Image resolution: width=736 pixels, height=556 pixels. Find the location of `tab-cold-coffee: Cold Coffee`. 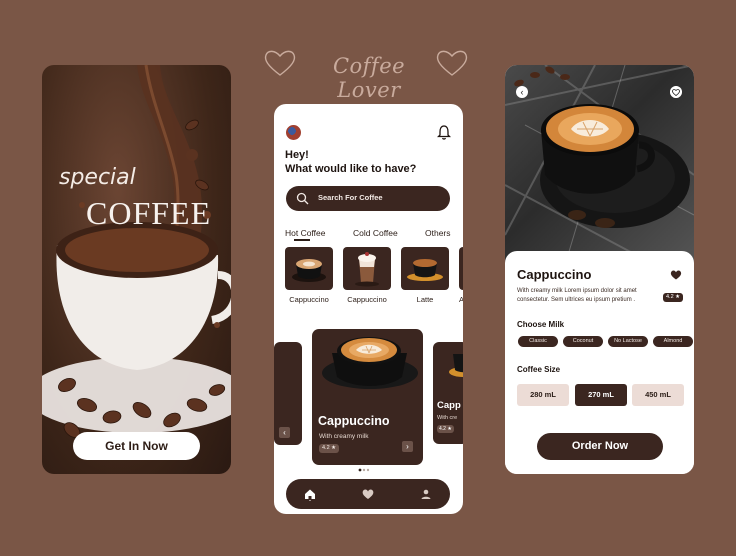

tab-cold-coffee: Cold Coffee is located at coordinates (375, 233).